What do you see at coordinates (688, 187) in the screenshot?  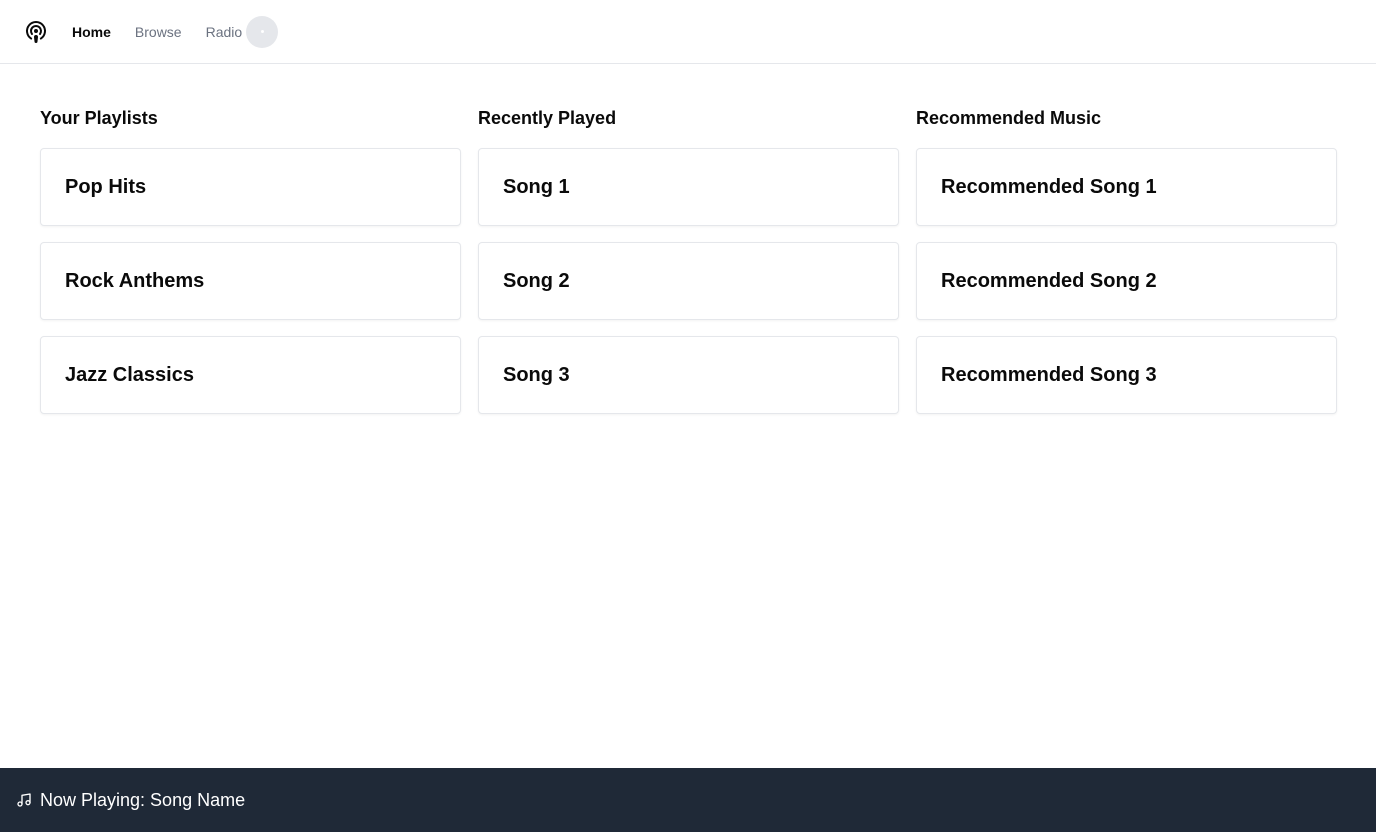 I see `recent-song-card: Song 1` at bounding box center [688, 187].